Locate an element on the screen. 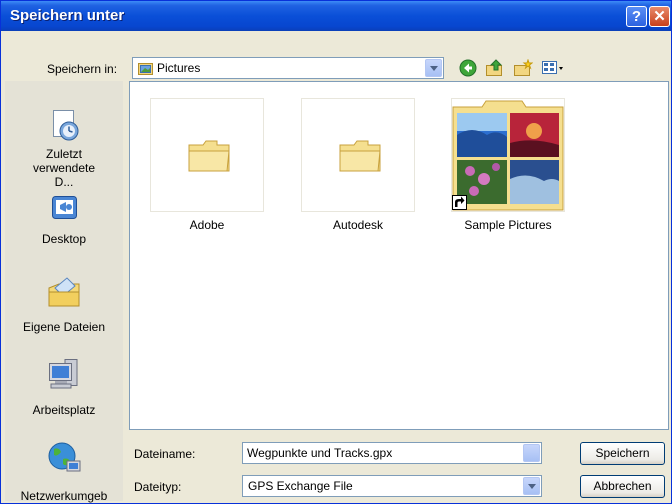  pictures-folder-icon is located at coordinates (145, 68).